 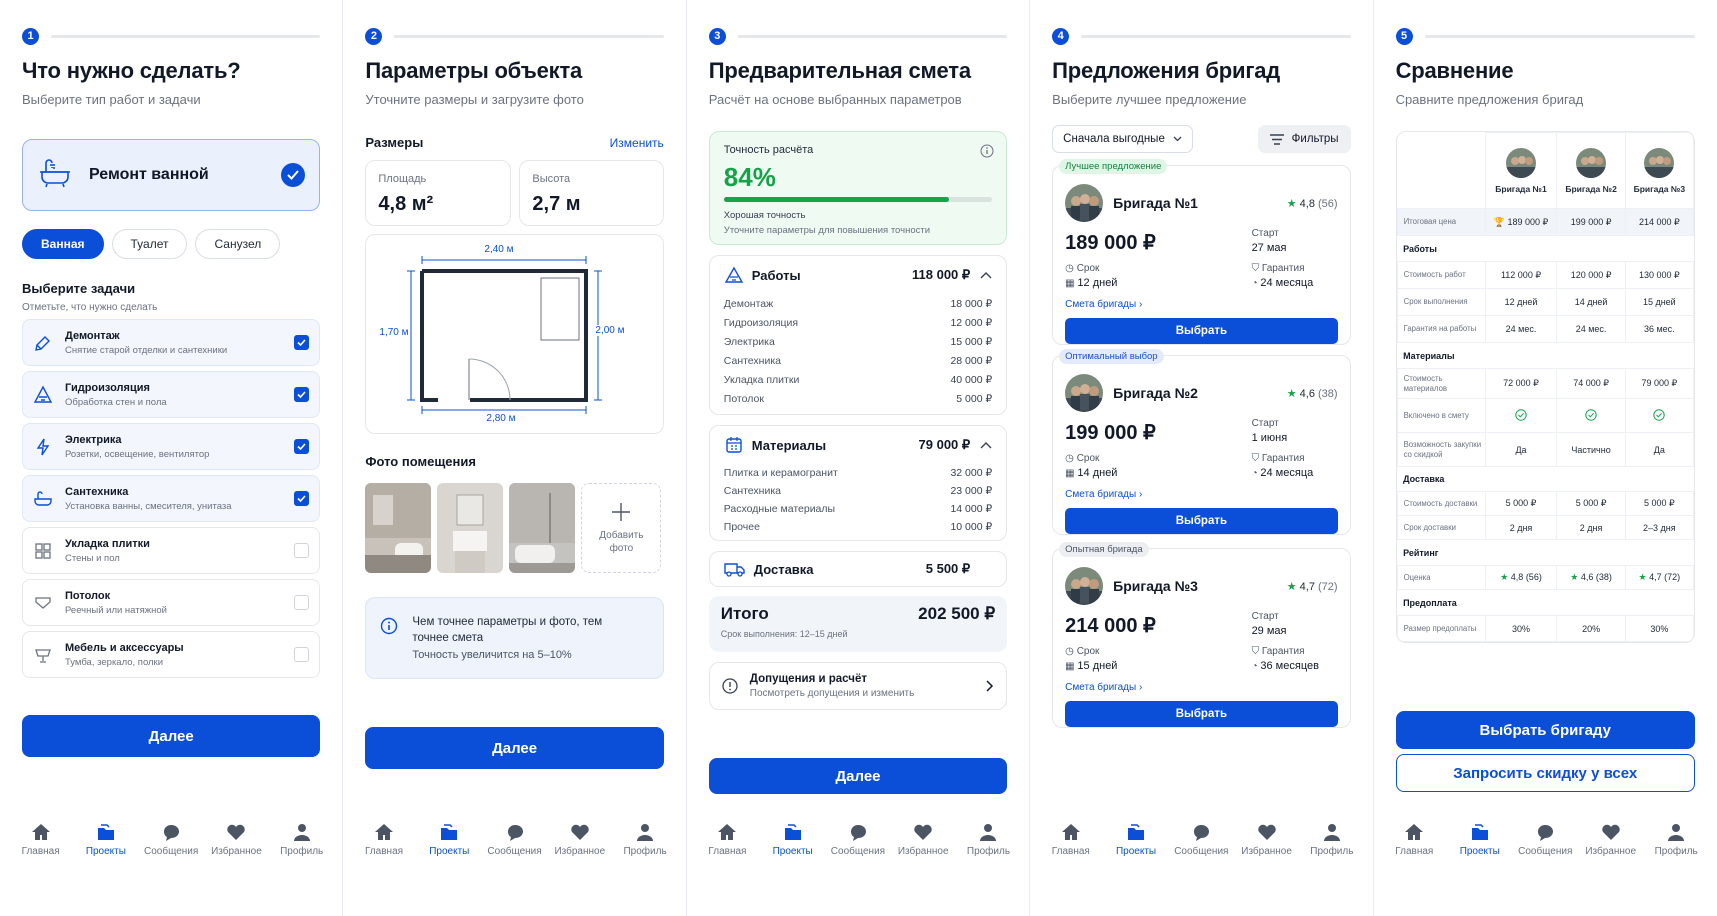 I want to click on messages-icon, so click(x=858, y=833).